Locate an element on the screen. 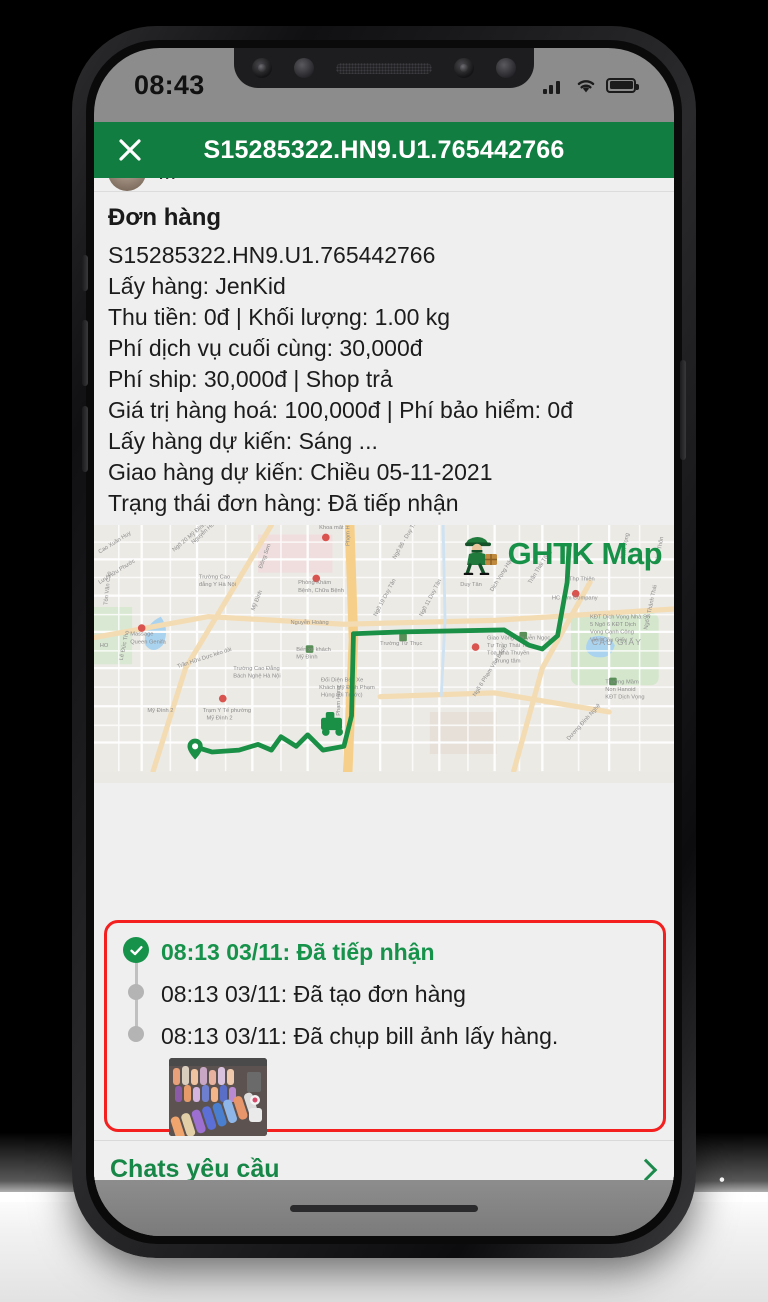 The height and width of the screenshot is (1302, 768). svg-text: Bệnh, Chữa Bệnh is located at coordinates (321, 591).